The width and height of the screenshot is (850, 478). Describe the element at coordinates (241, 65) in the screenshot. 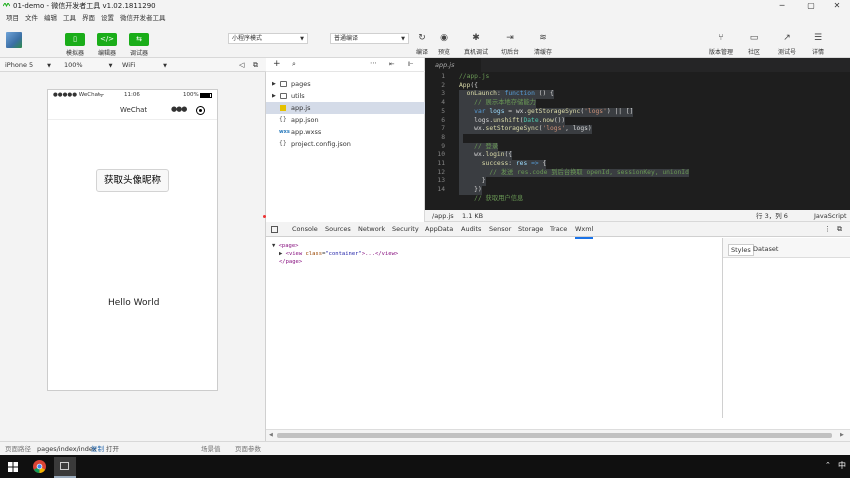

I see `mute-icon: ◁` at that location.